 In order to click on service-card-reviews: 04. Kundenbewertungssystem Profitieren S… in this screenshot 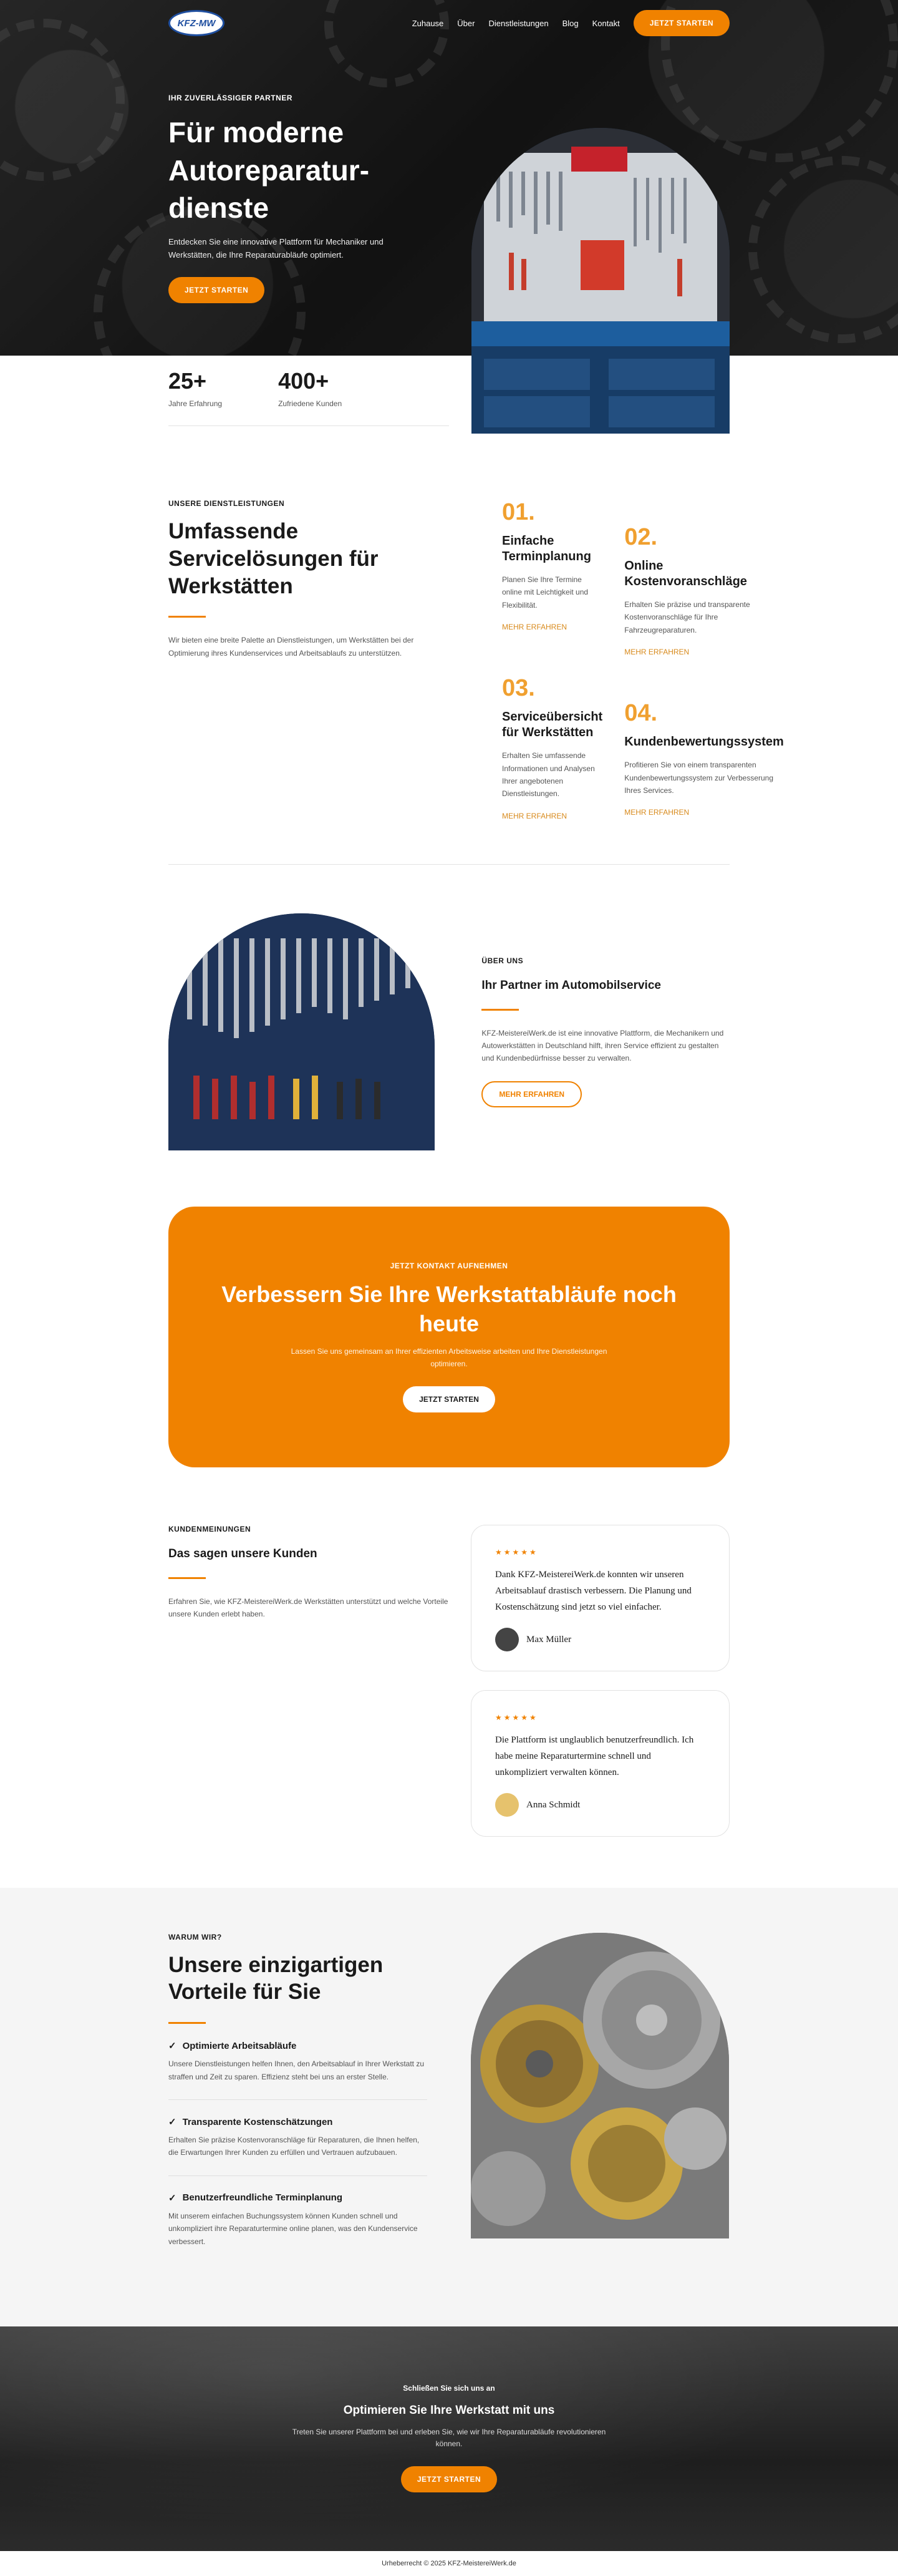, I will do `click(704, 757)`.